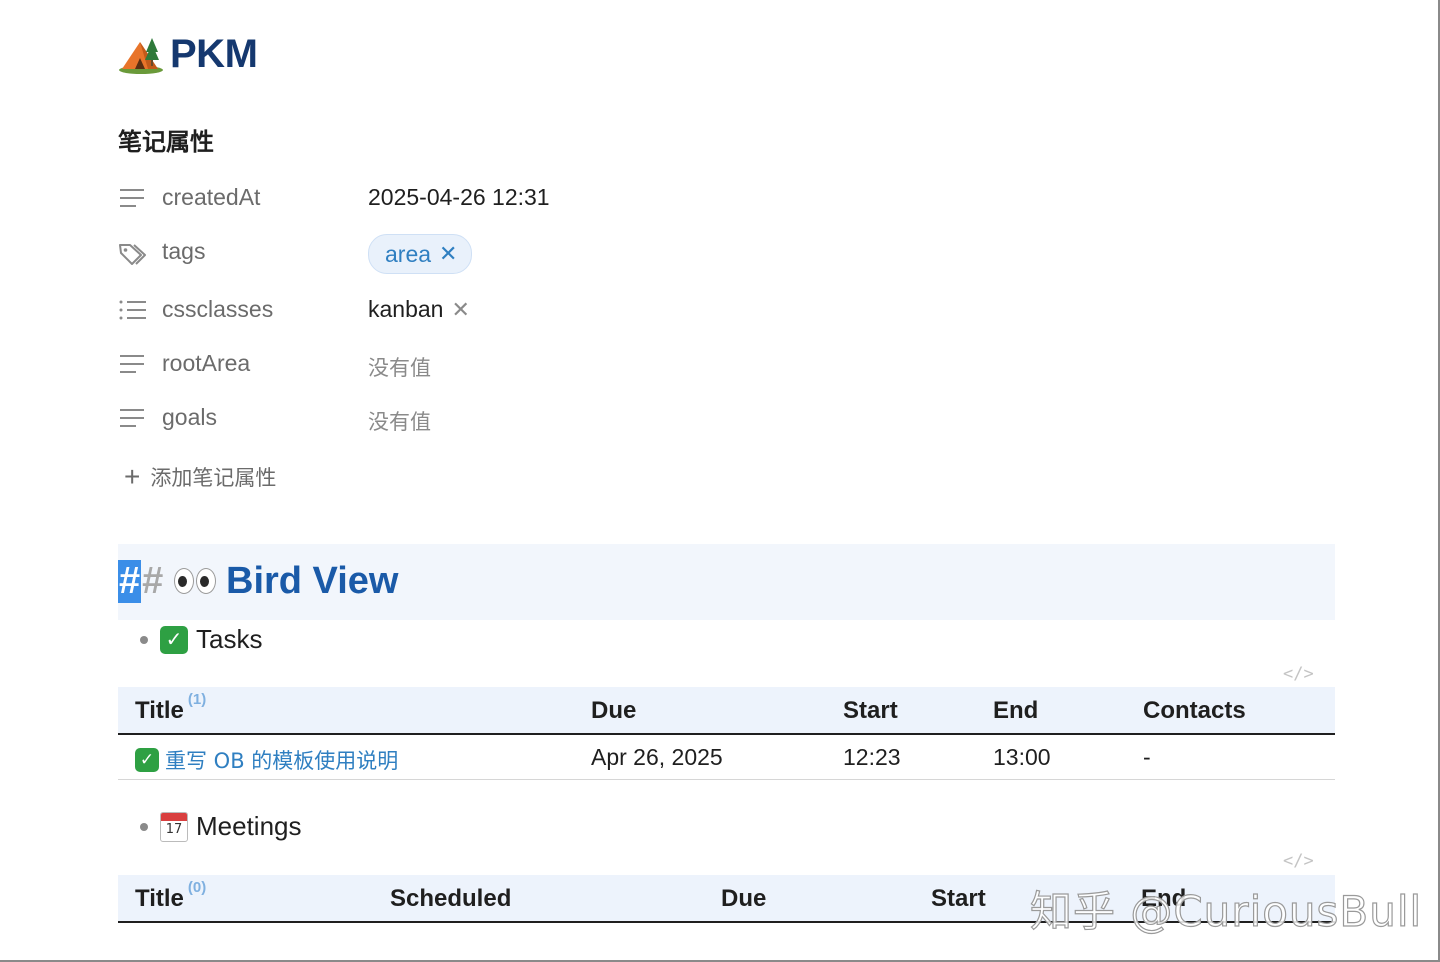 The width and height of the screenshot is (1440, 962). Describe the element at coordinates (282, 761) in the screenshot. I see `task-title: 重写 OB 的模板使用说明` at that location.